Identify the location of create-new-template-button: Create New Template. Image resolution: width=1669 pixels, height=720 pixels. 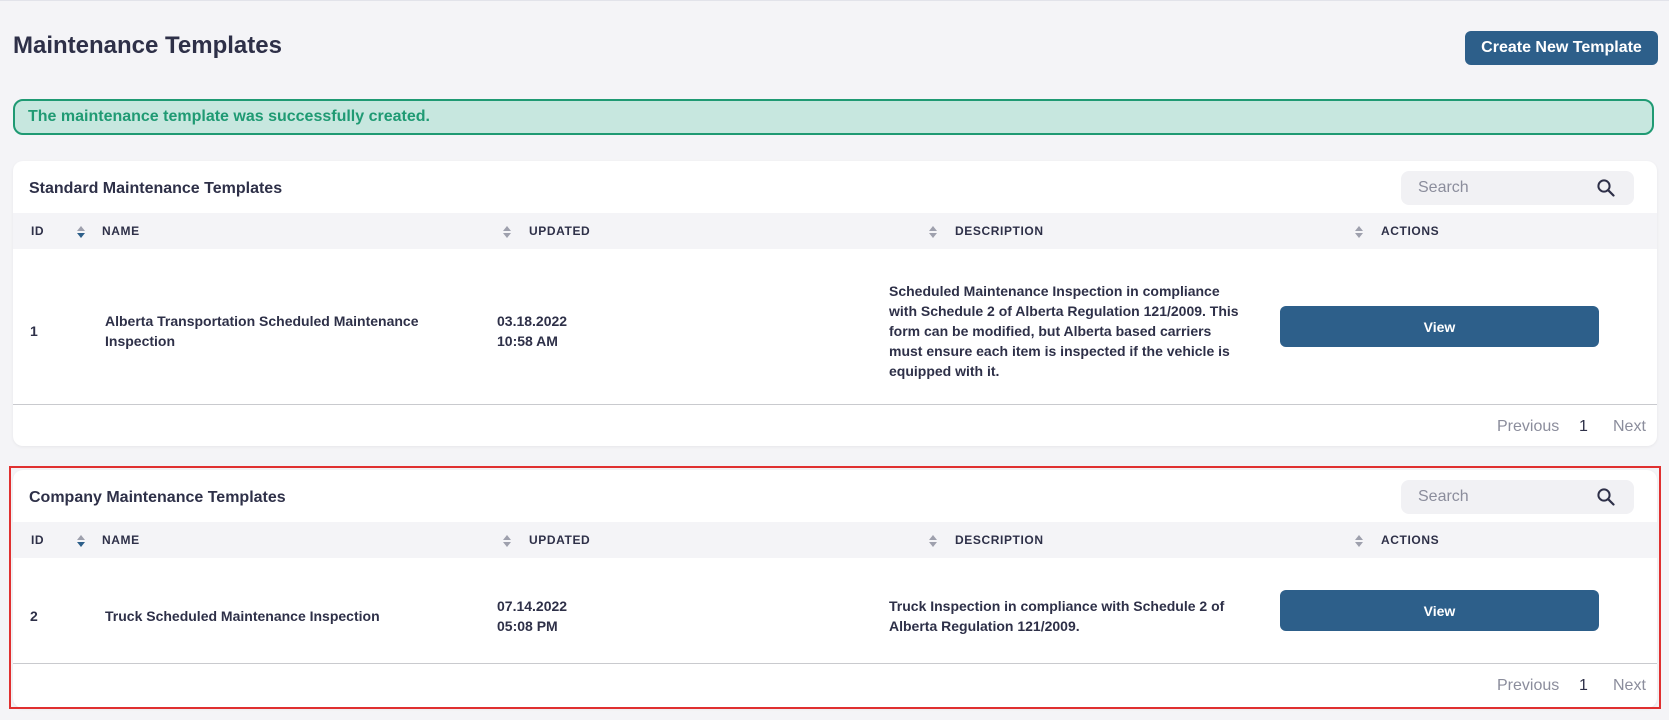
(1561, 48).